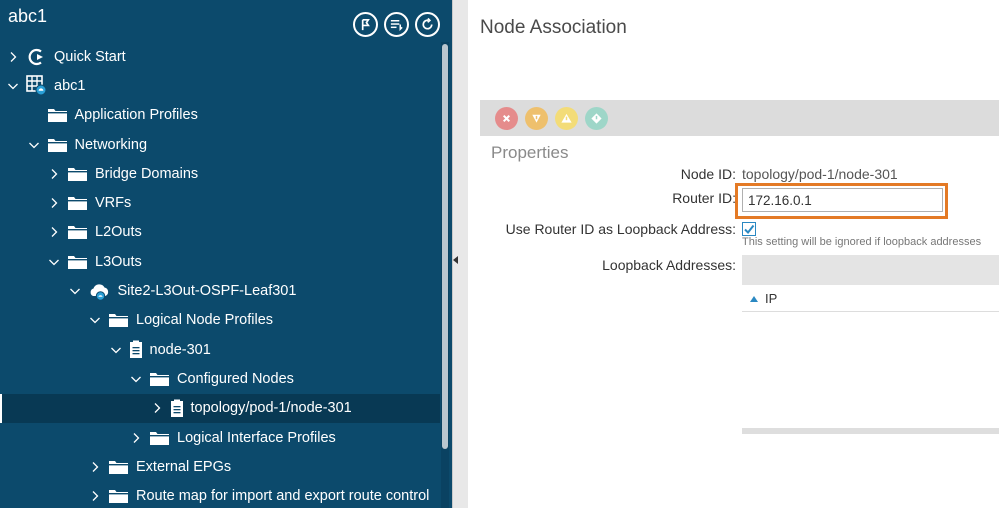 The height and width of the screenshot is (508, 999). Describe the element at coordinates (220, 85) in the screenshot. I see `tree-item: abc1` at that location.